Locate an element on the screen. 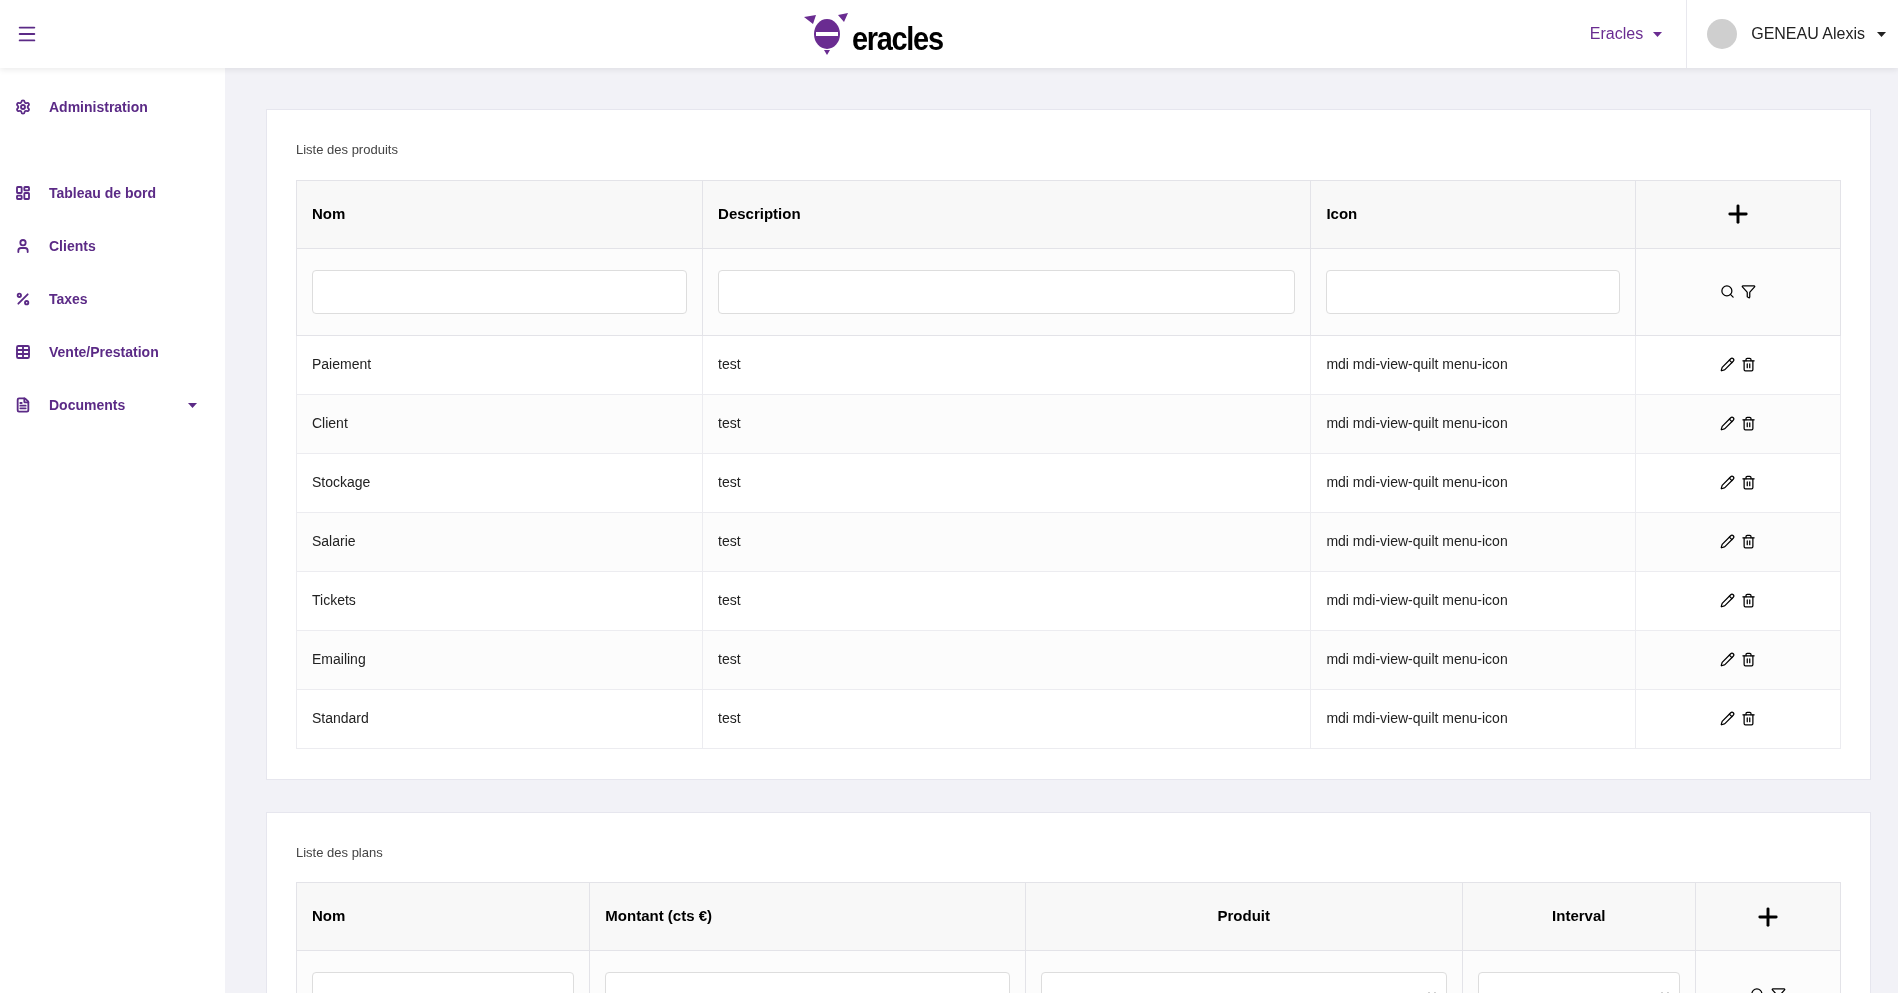 The image size is (1898, 993). avatar is located at coordinates (1722, 34).